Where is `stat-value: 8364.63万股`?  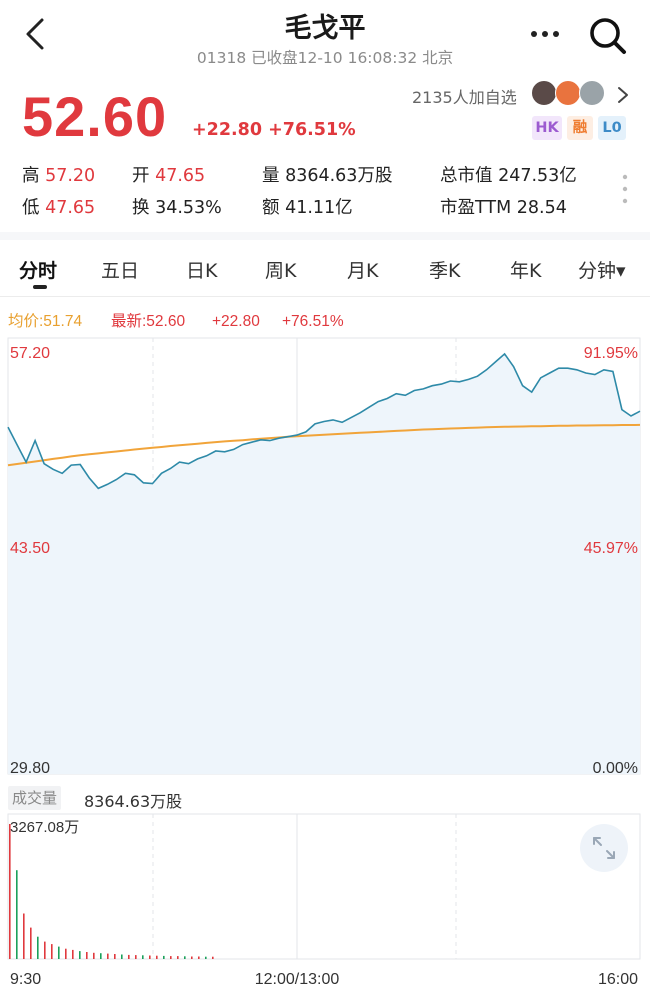
stat-value: 8364.63万股 is located at coordinates (339, 176).